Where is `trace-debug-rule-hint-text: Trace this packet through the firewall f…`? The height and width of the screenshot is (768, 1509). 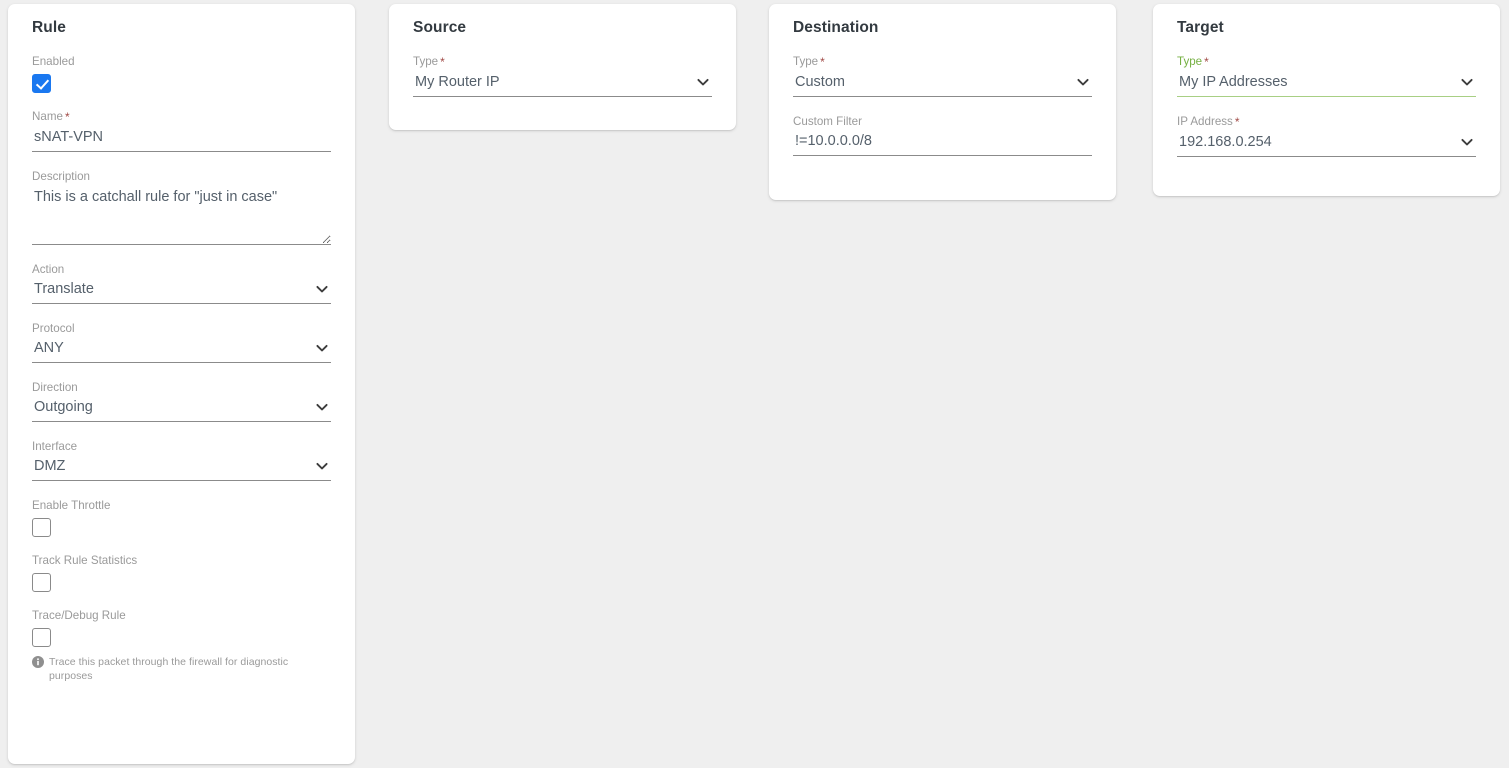
trace-debug-rule-hint-text: Trace this packet through the firewall f… is located at coordinates (169, 669).